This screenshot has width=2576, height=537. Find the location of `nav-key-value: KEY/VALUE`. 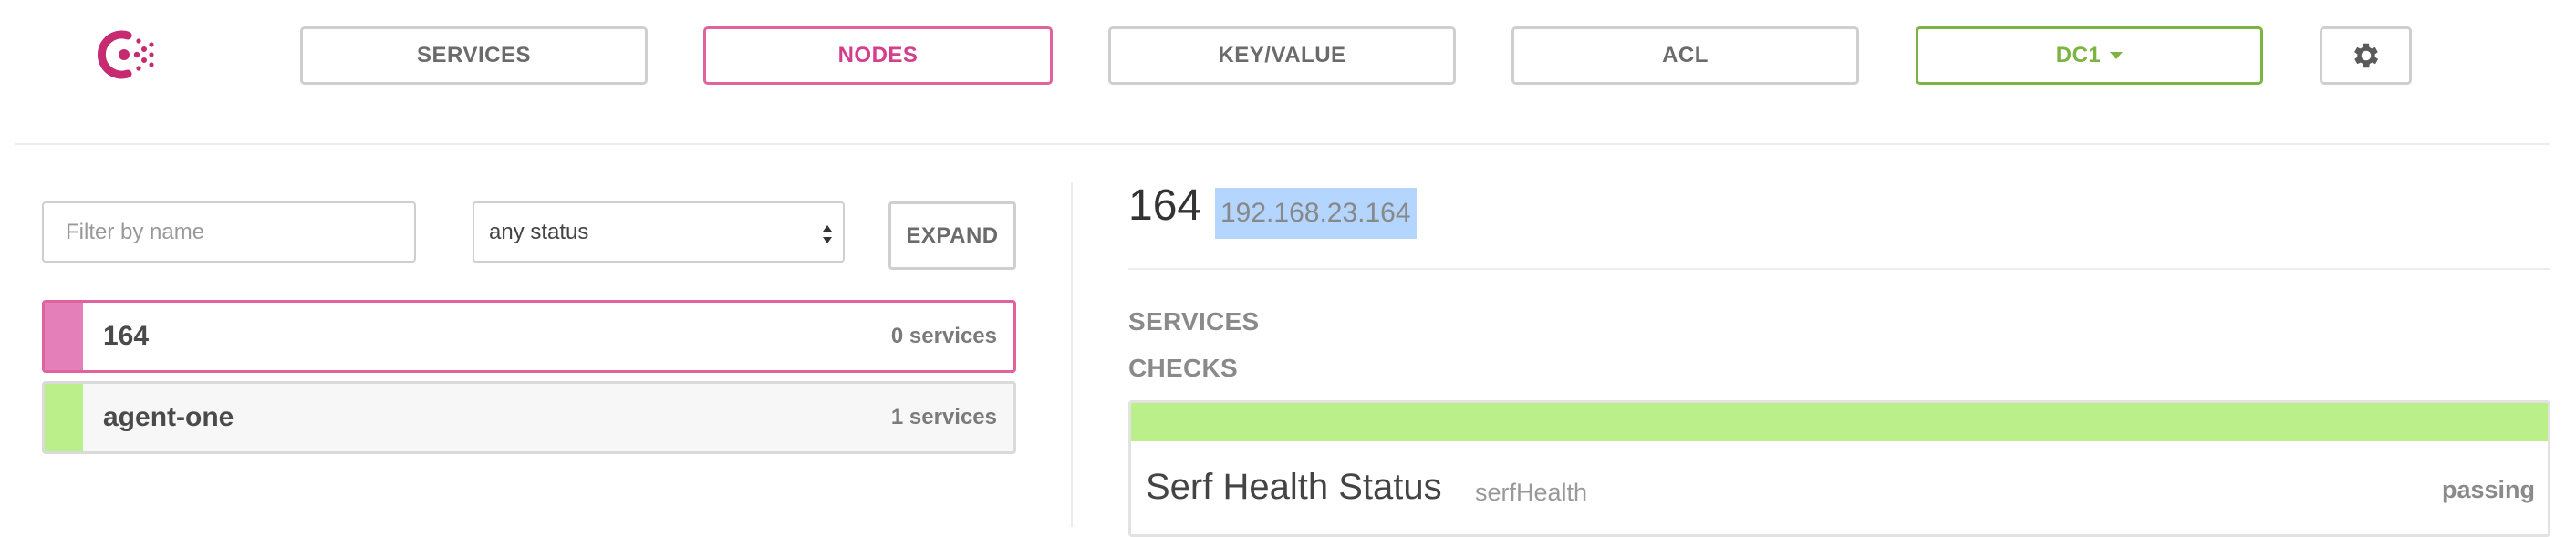

nav-key-value: KEY/VALUE is located at coordinates (1282, 55).